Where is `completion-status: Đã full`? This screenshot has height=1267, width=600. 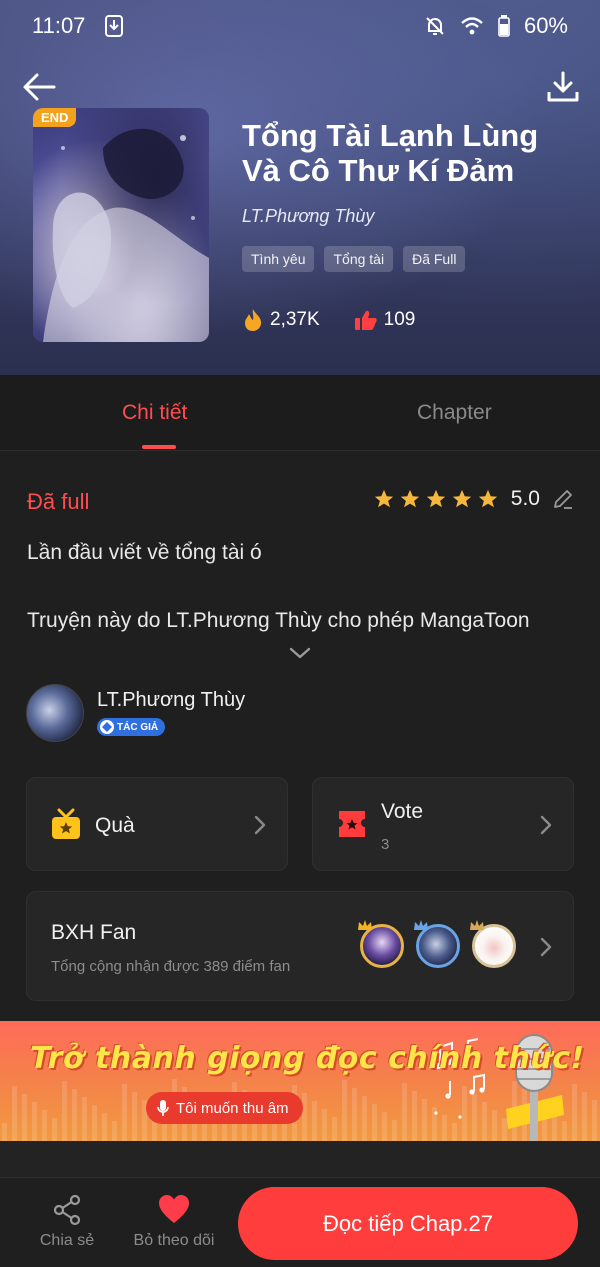
completion-status: Đã full is located at coordinates (58, 501).